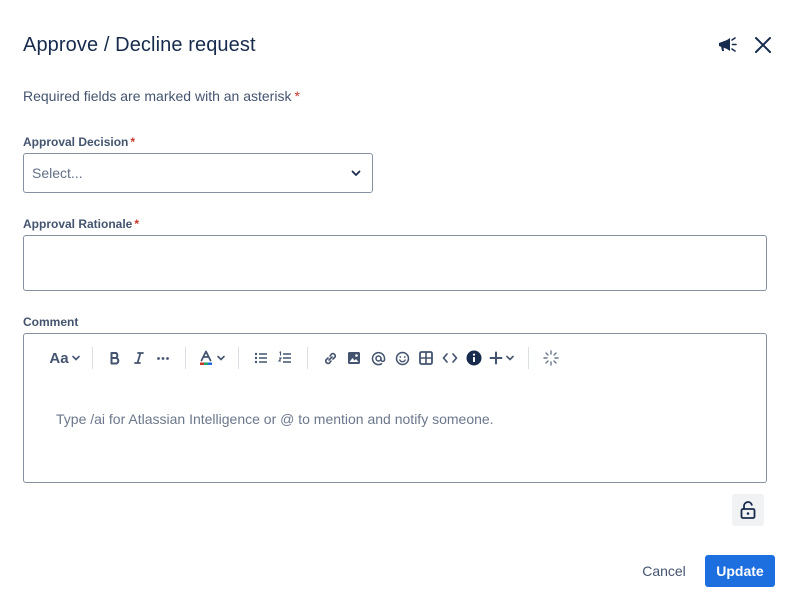 This screenshot has width=798, height=610. I want to click on numbered-list-icon, so click(284, 357).